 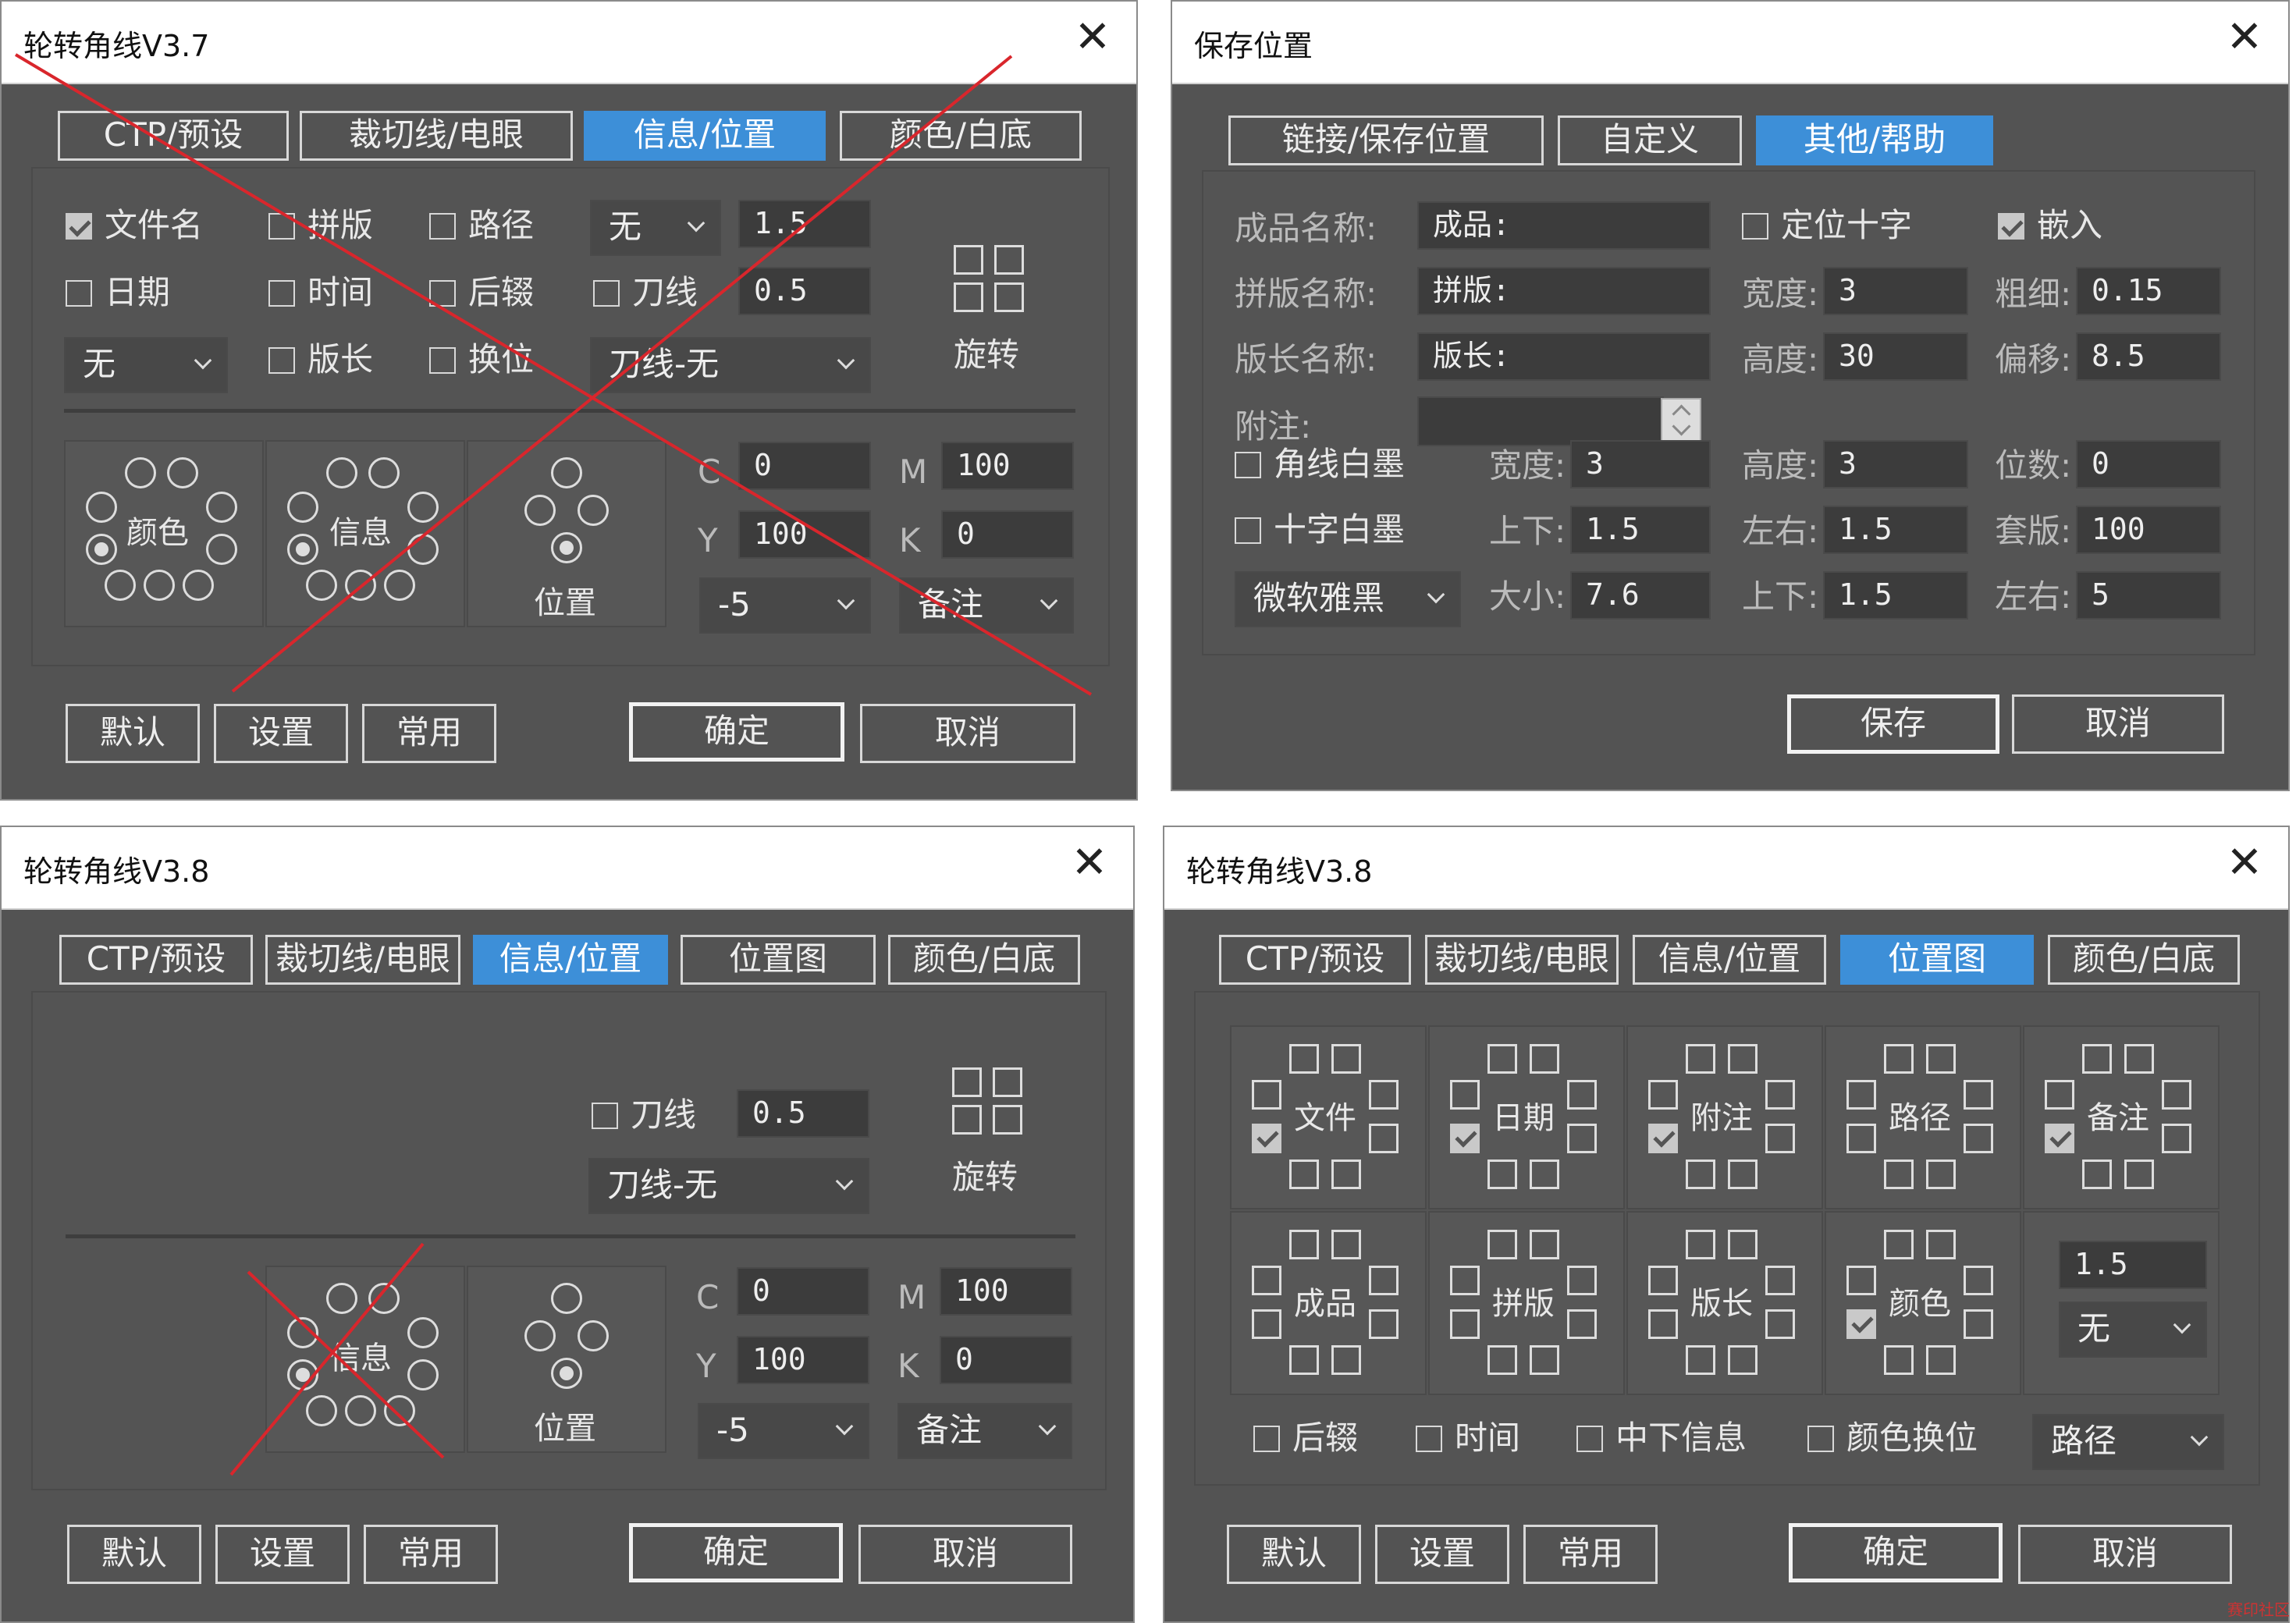 I want to click on check-cross: 定位十字, so click(x=1827, y=225).